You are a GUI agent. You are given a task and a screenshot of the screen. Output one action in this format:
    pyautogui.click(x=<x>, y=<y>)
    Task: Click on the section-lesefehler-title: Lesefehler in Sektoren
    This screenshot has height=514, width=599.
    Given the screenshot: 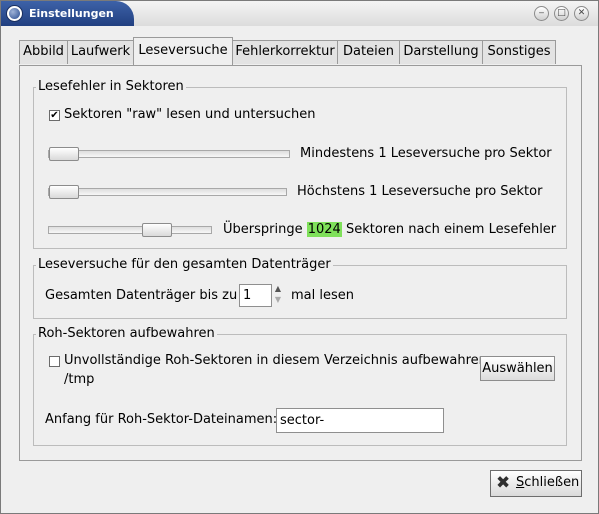 What is the action you would take?
    pyautogui.click(x=111, y=86)
    